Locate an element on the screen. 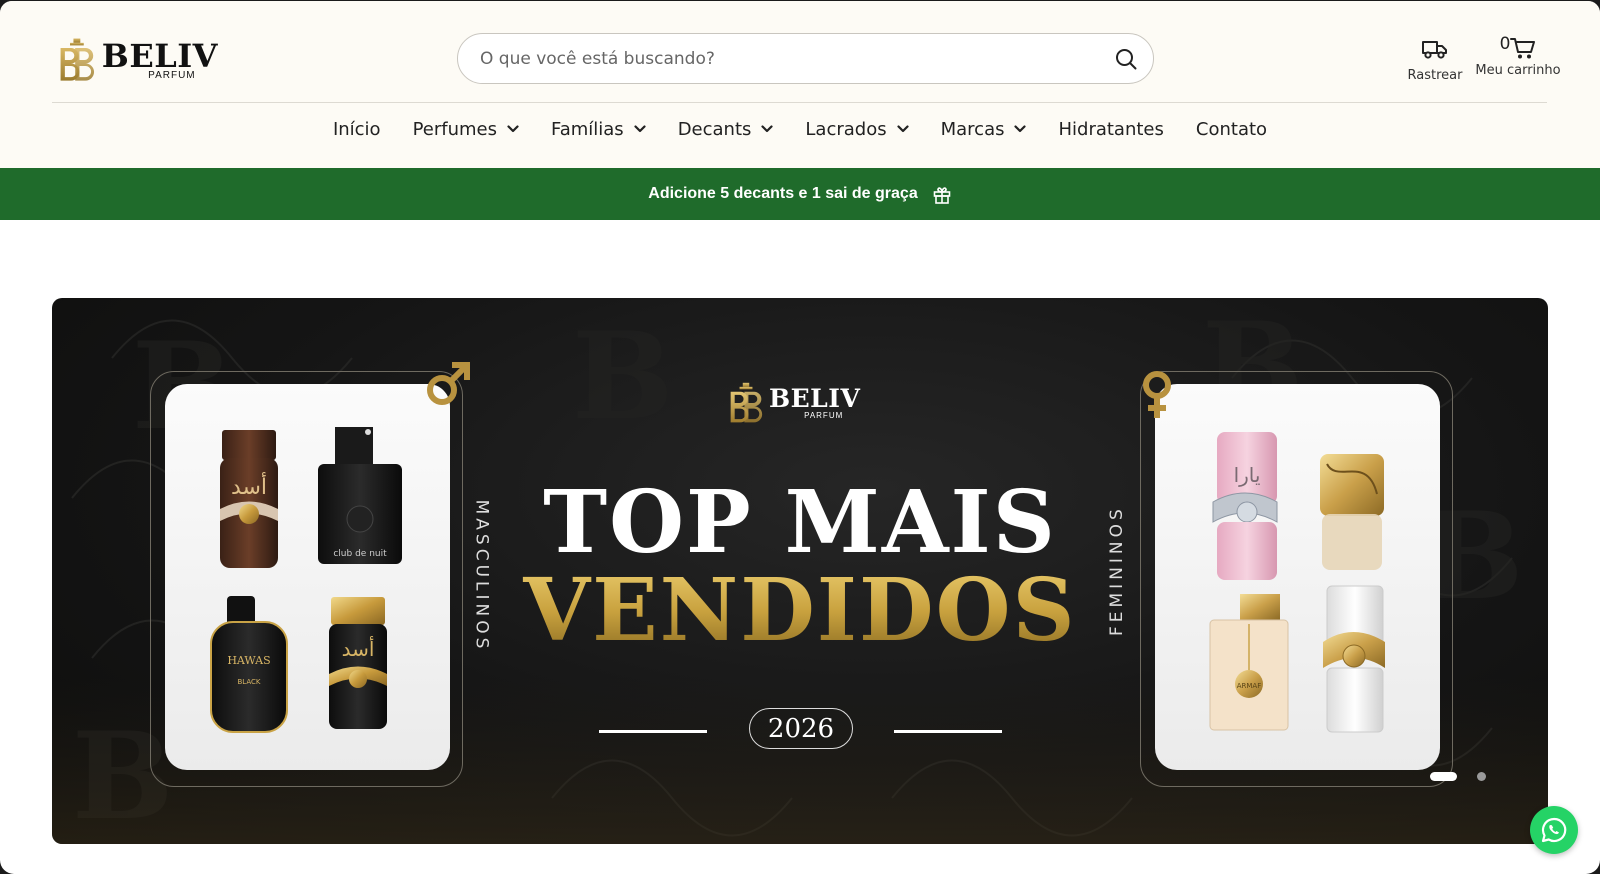 This screenshot has width=1600, height=874. logo-monogram-icon is located at coordinates (77, 59).